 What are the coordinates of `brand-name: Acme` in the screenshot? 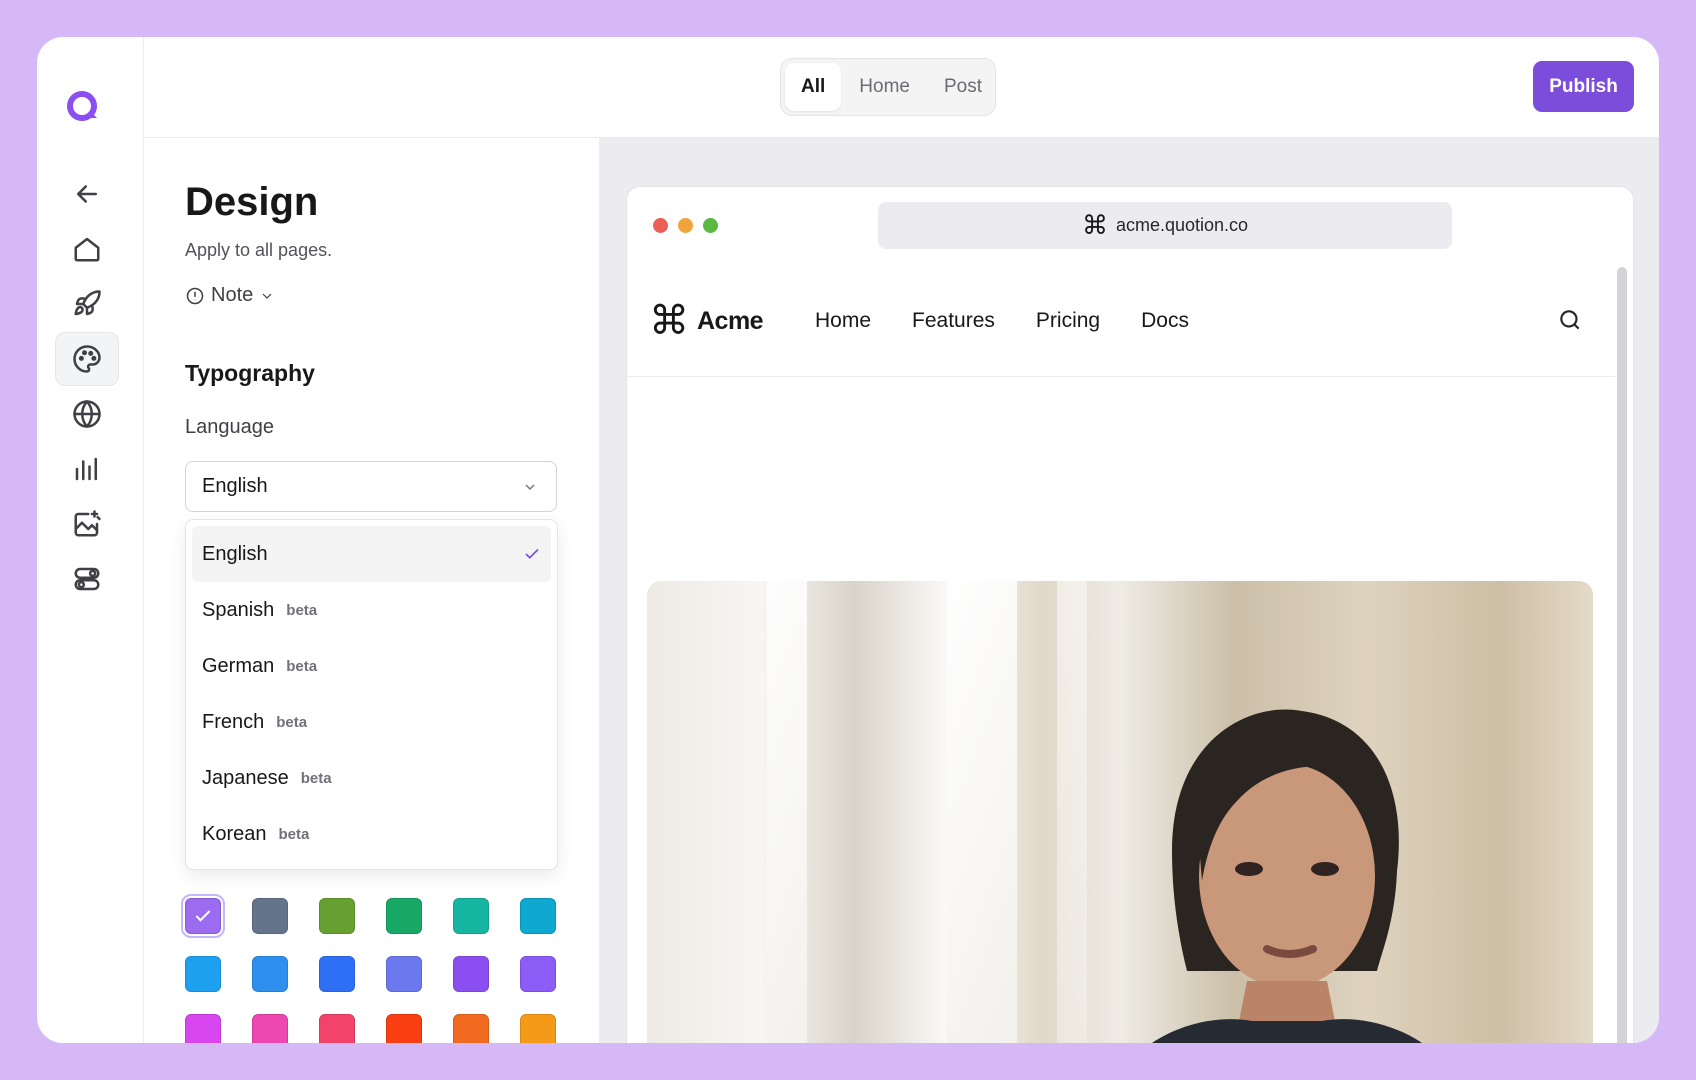 It's located at (730, 320).